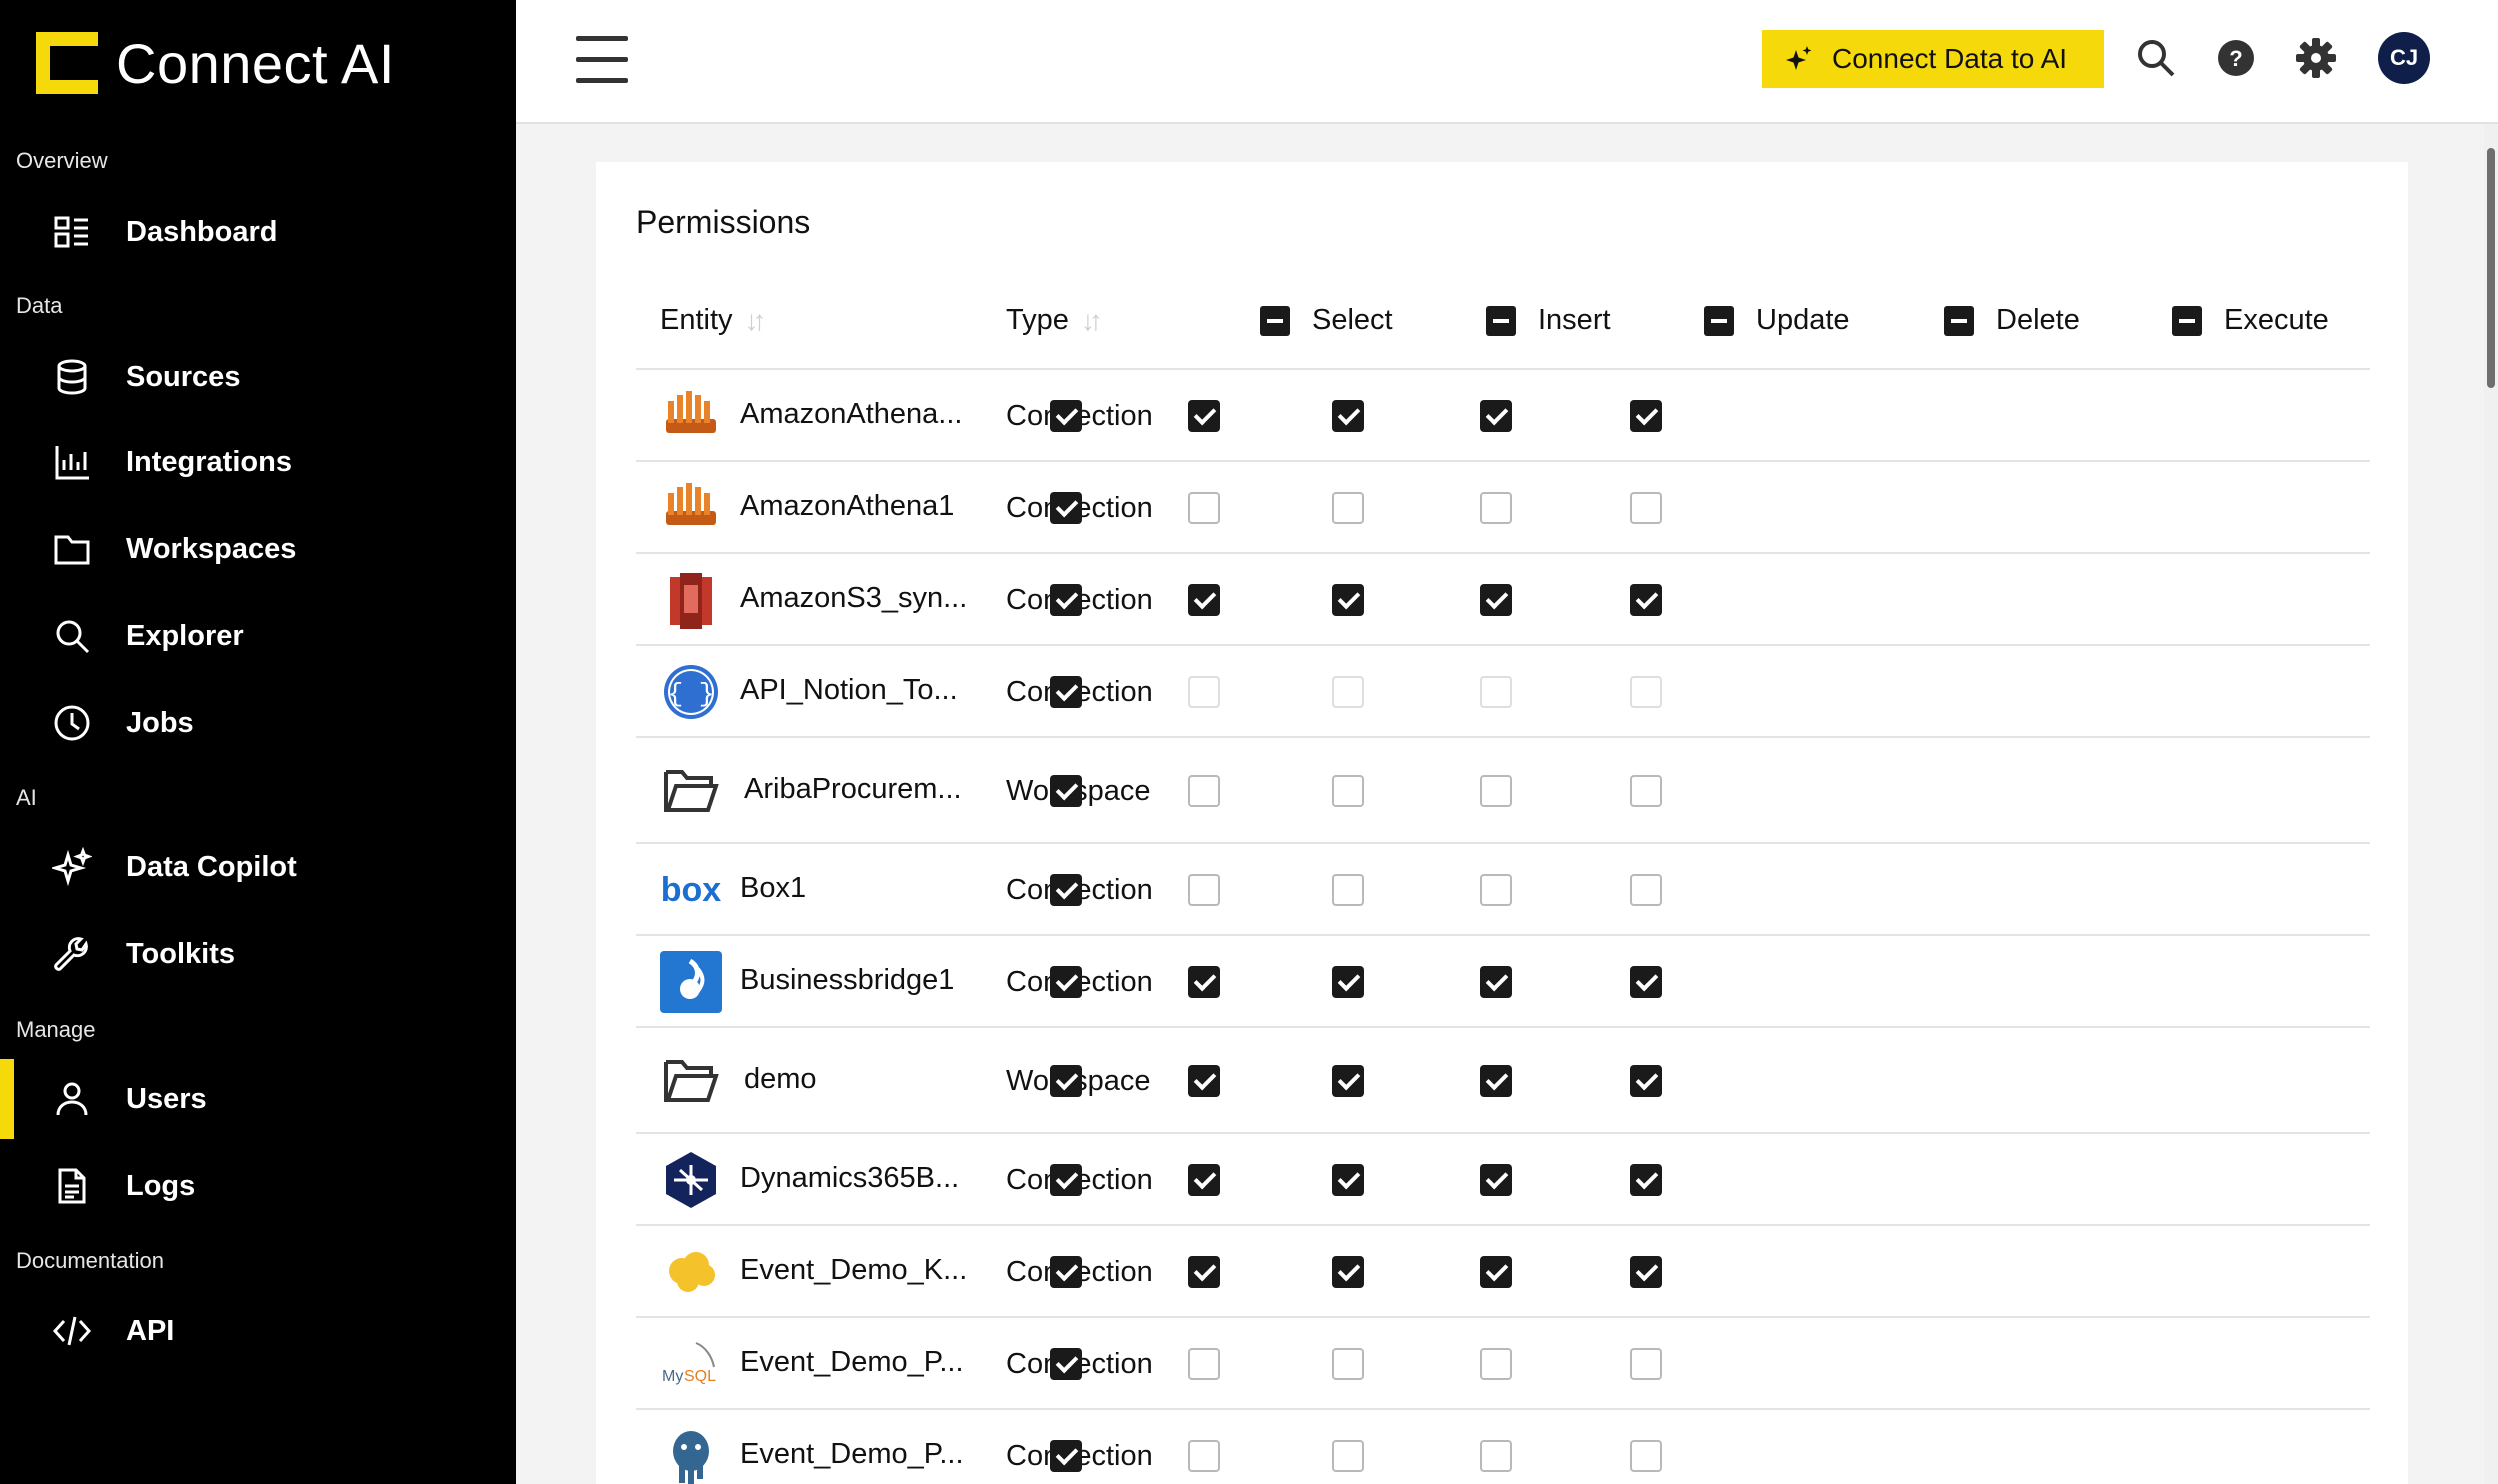 Image resolution: width=2498 pixels, height=1484 pixels. I want to click on execute-all-checkbox, so click(2187, 320).